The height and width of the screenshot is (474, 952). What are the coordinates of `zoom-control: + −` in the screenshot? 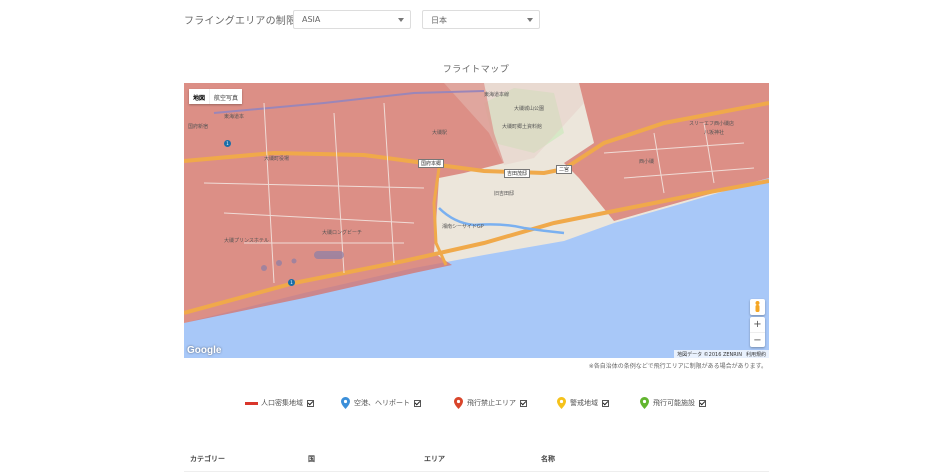 It's located at (757, 332).